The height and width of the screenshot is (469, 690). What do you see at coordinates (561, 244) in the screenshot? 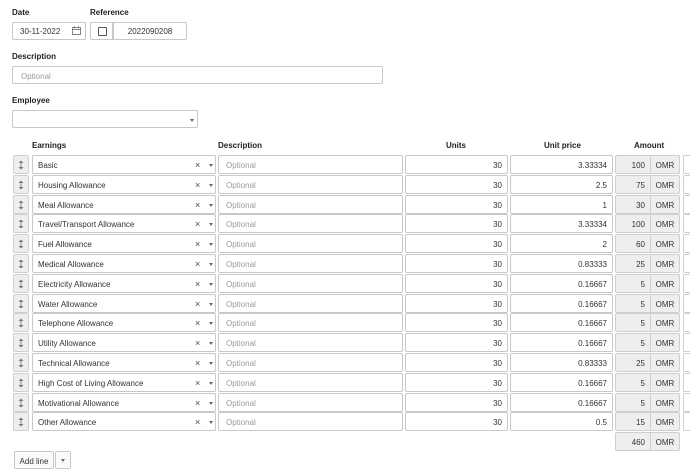
I see `unit-price-input: 2` at bounding box center [561, 244].